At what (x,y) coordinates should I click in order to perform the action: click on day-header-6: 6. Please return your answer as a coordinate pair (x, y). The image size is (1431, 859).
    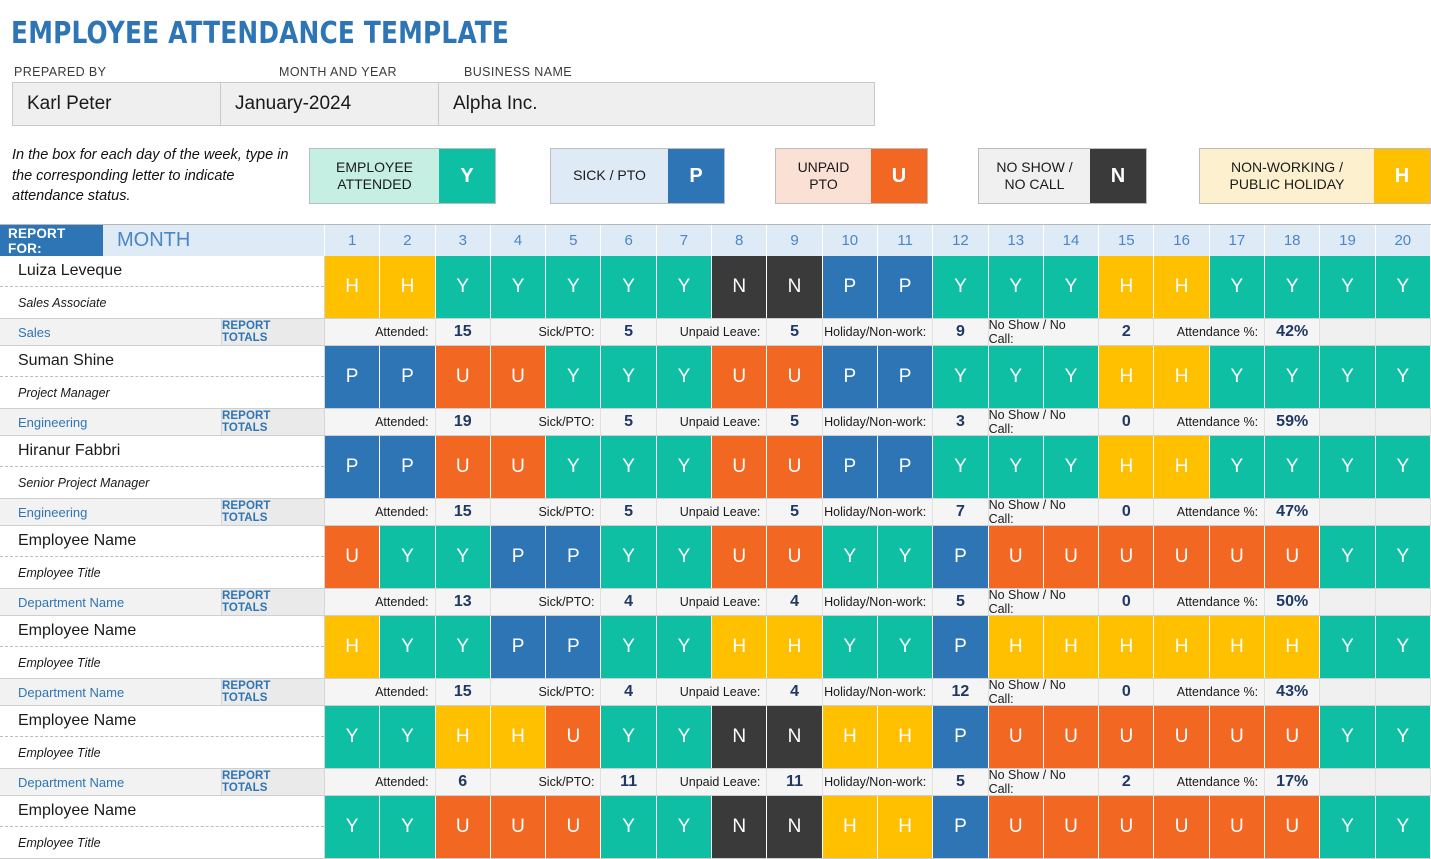
    Looking at the image, I should click on (629, 240).